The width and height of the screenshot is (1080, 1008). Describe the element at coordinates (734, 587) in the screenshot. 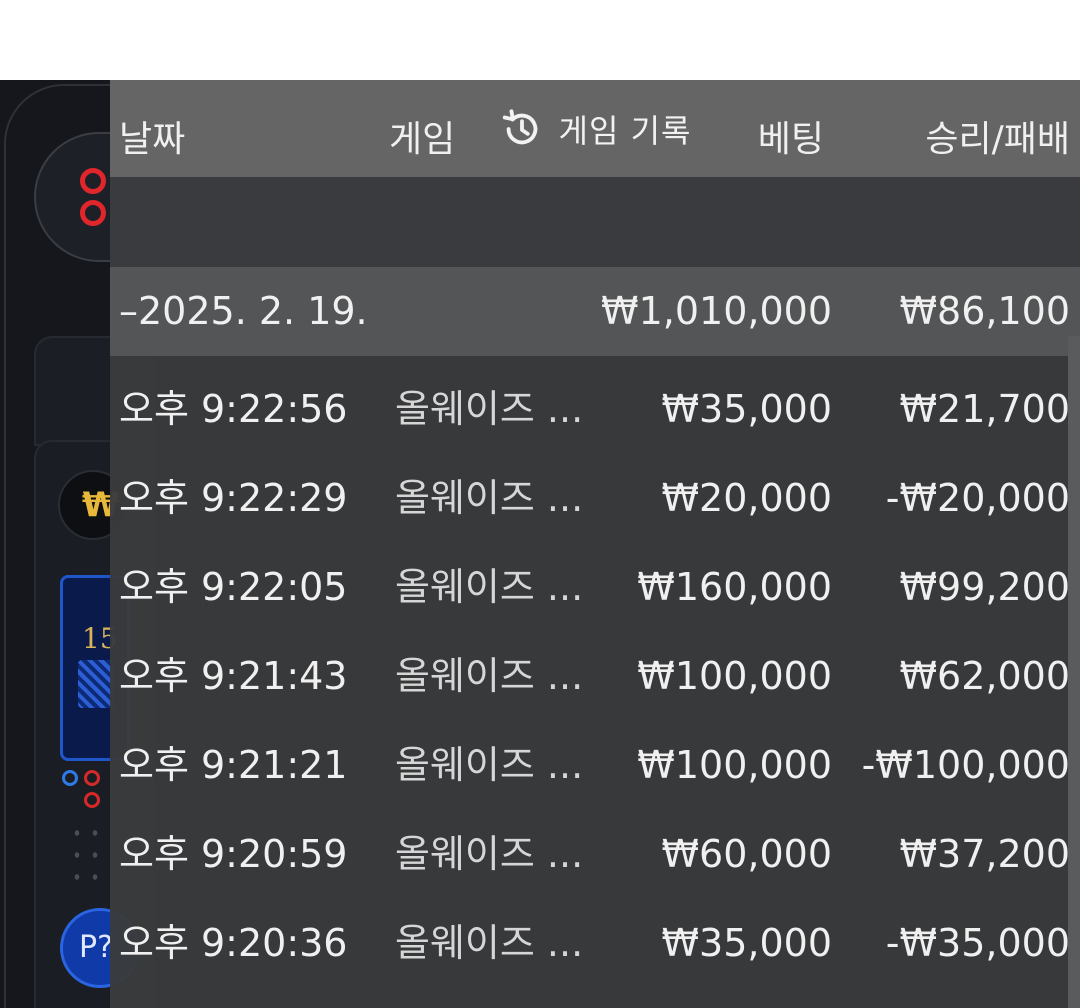

I see `row-bet: ₩160,000` at that location.